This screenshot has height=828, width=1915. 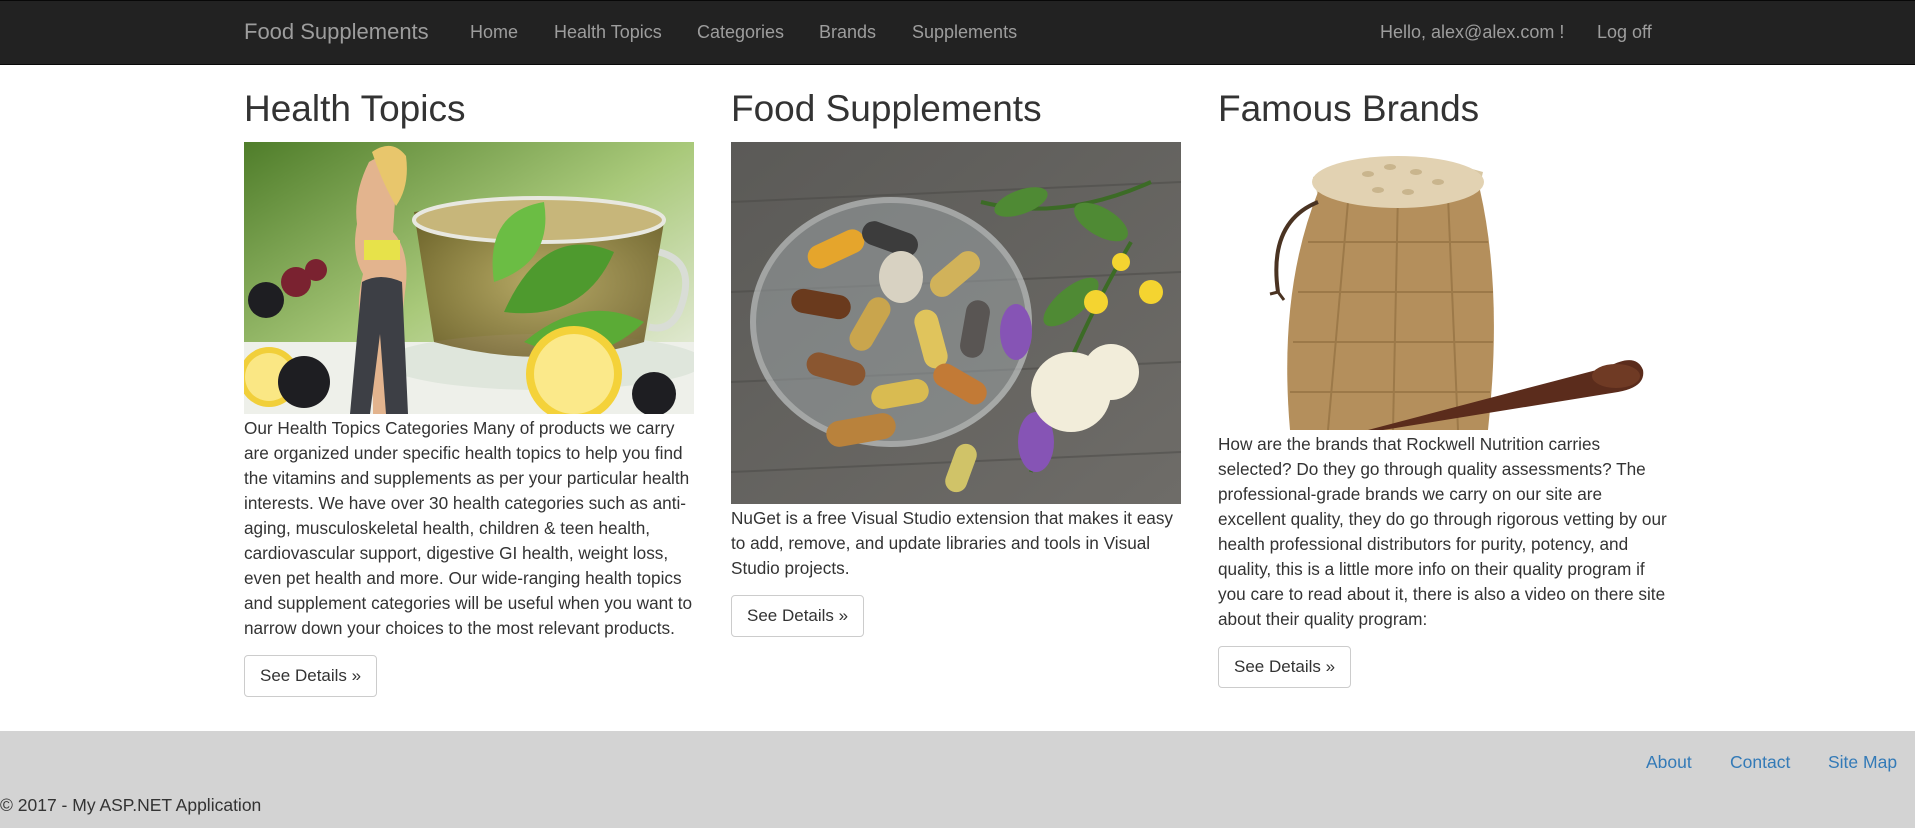 I want to click on nav-home: Home, so click(x=494, y=32).